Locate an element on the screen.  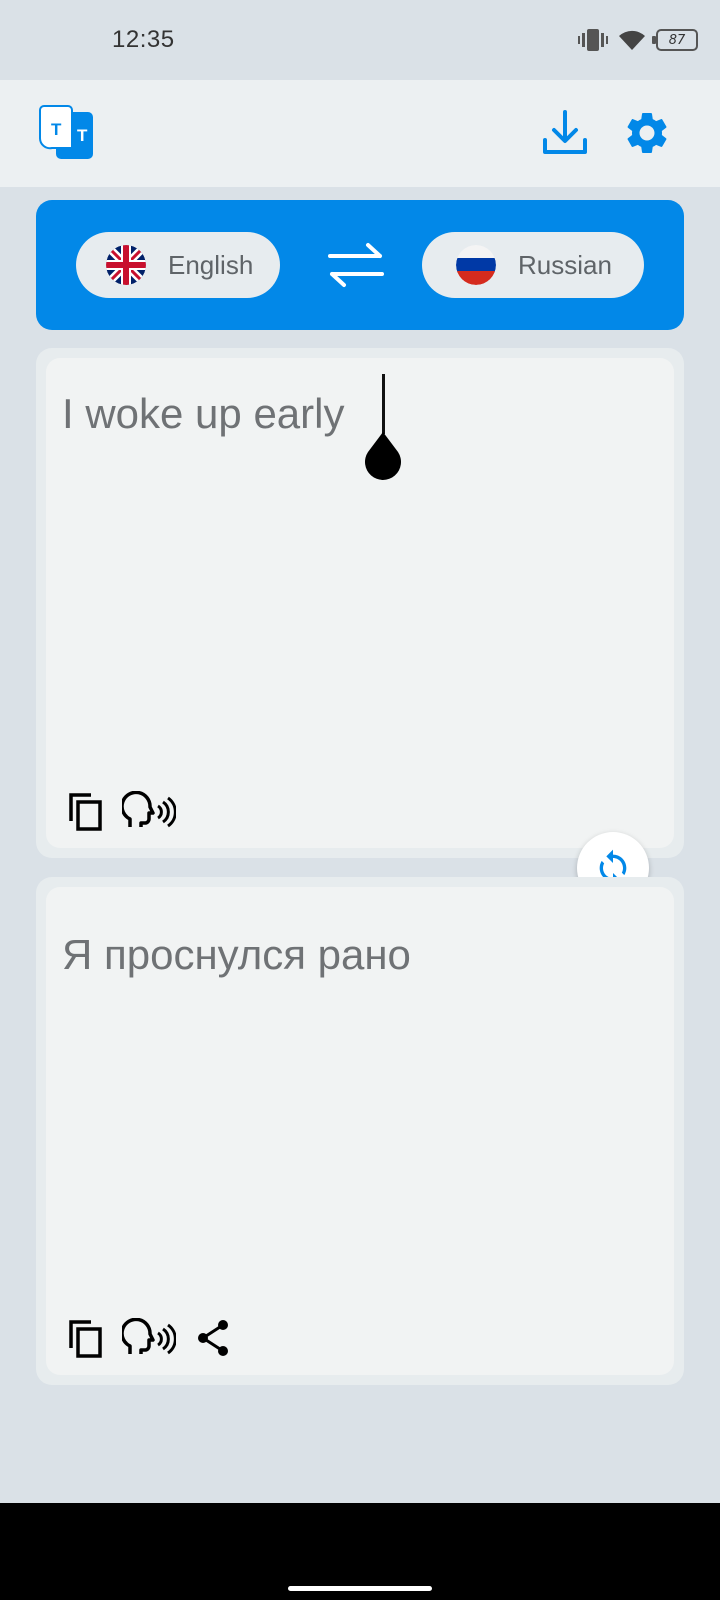
gear-icon is located at coordinates (647, 132).